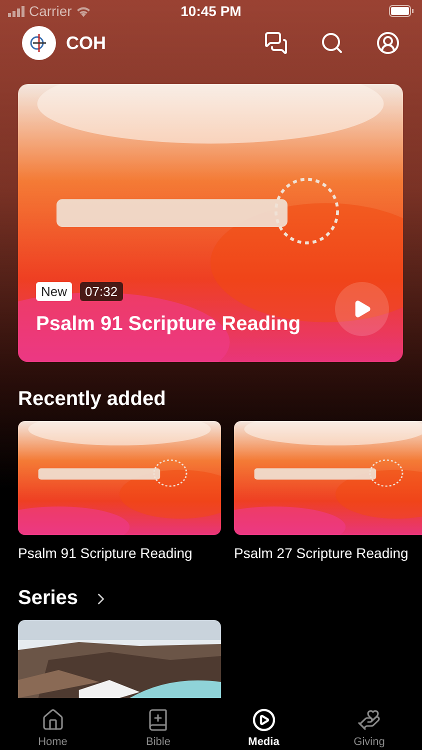 The height and width of the screenshot is (750, 422). What do you see at coordinates (328, 553) in the screenshot?
I see `video-title: Psalm 27 Scripture Reading` at bounding box center [328, 553].